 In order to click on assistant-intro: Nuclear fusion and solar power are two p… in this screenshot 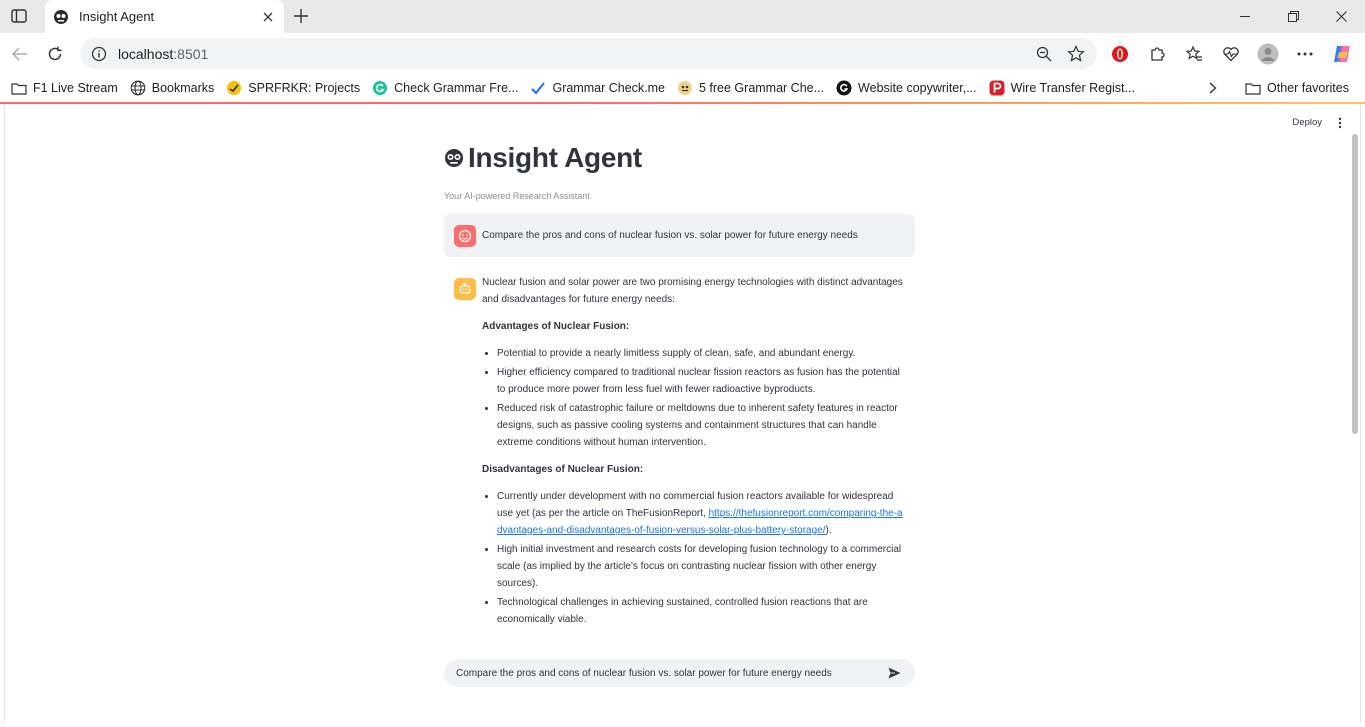, I will do `click(692, 291)`.